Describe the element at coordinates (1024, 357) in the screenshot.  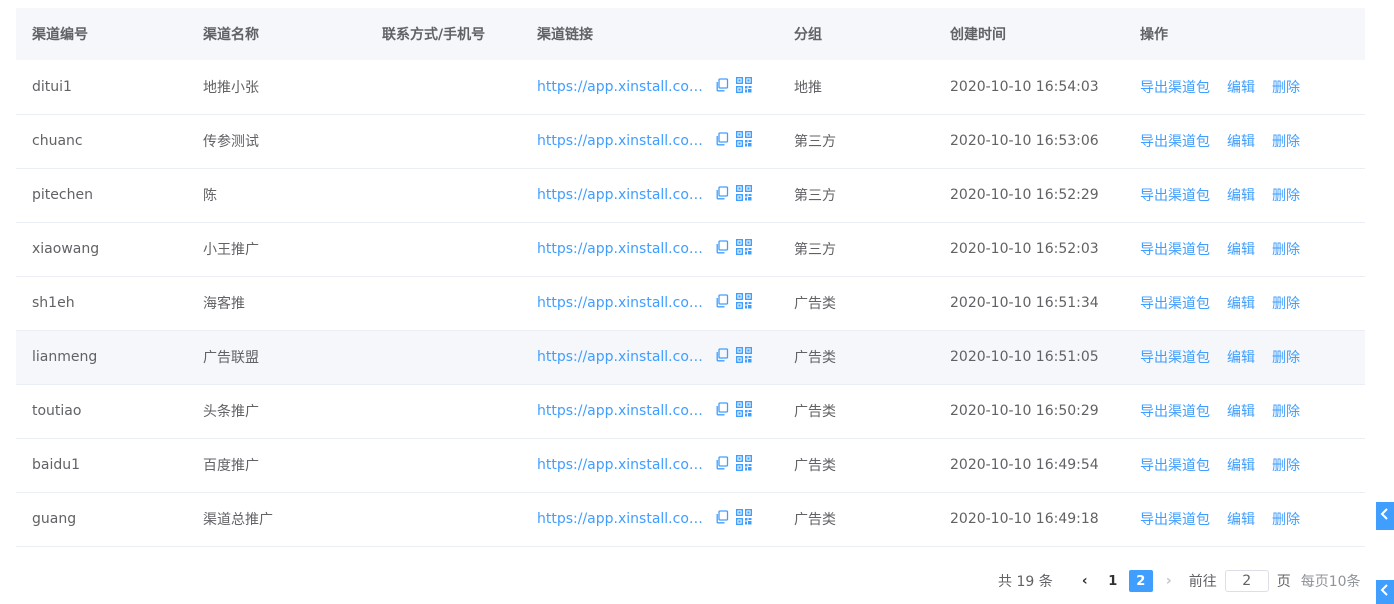
I see `created-time: 2020-10-10 16:51:05` at that location.